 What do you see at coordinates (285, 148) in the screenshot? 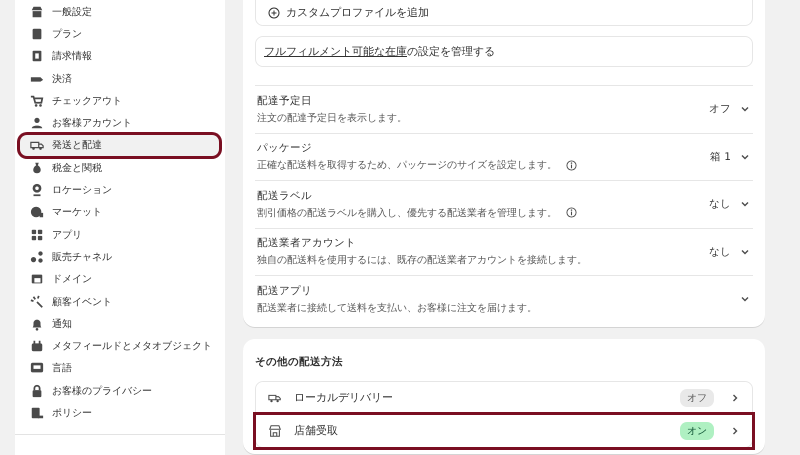
I see `setting-title: パッケージ` at bounding box center [285, 148].